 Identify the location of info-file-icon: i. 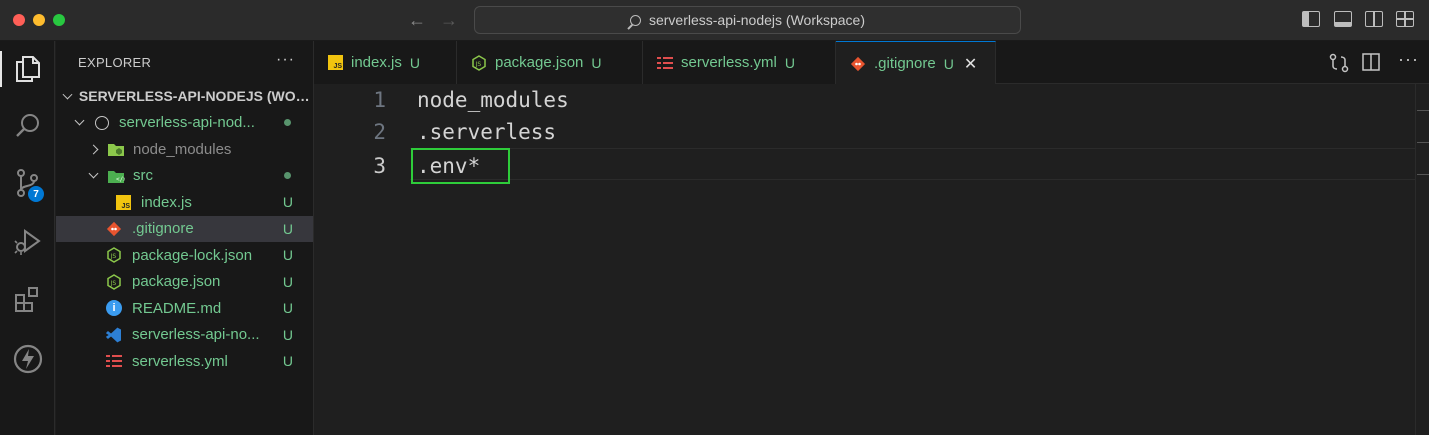
(114, 308).